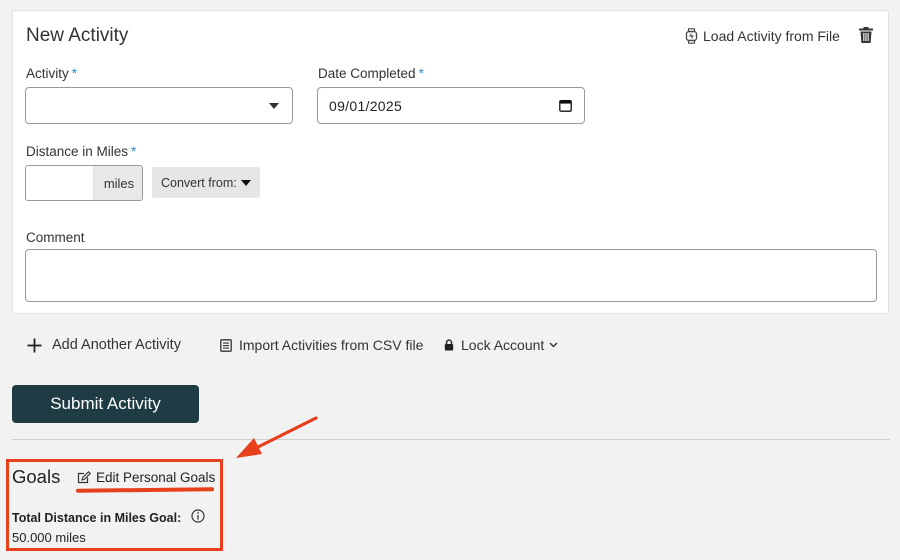  I want to click on distance-input-group: miles, so click(84, 183).